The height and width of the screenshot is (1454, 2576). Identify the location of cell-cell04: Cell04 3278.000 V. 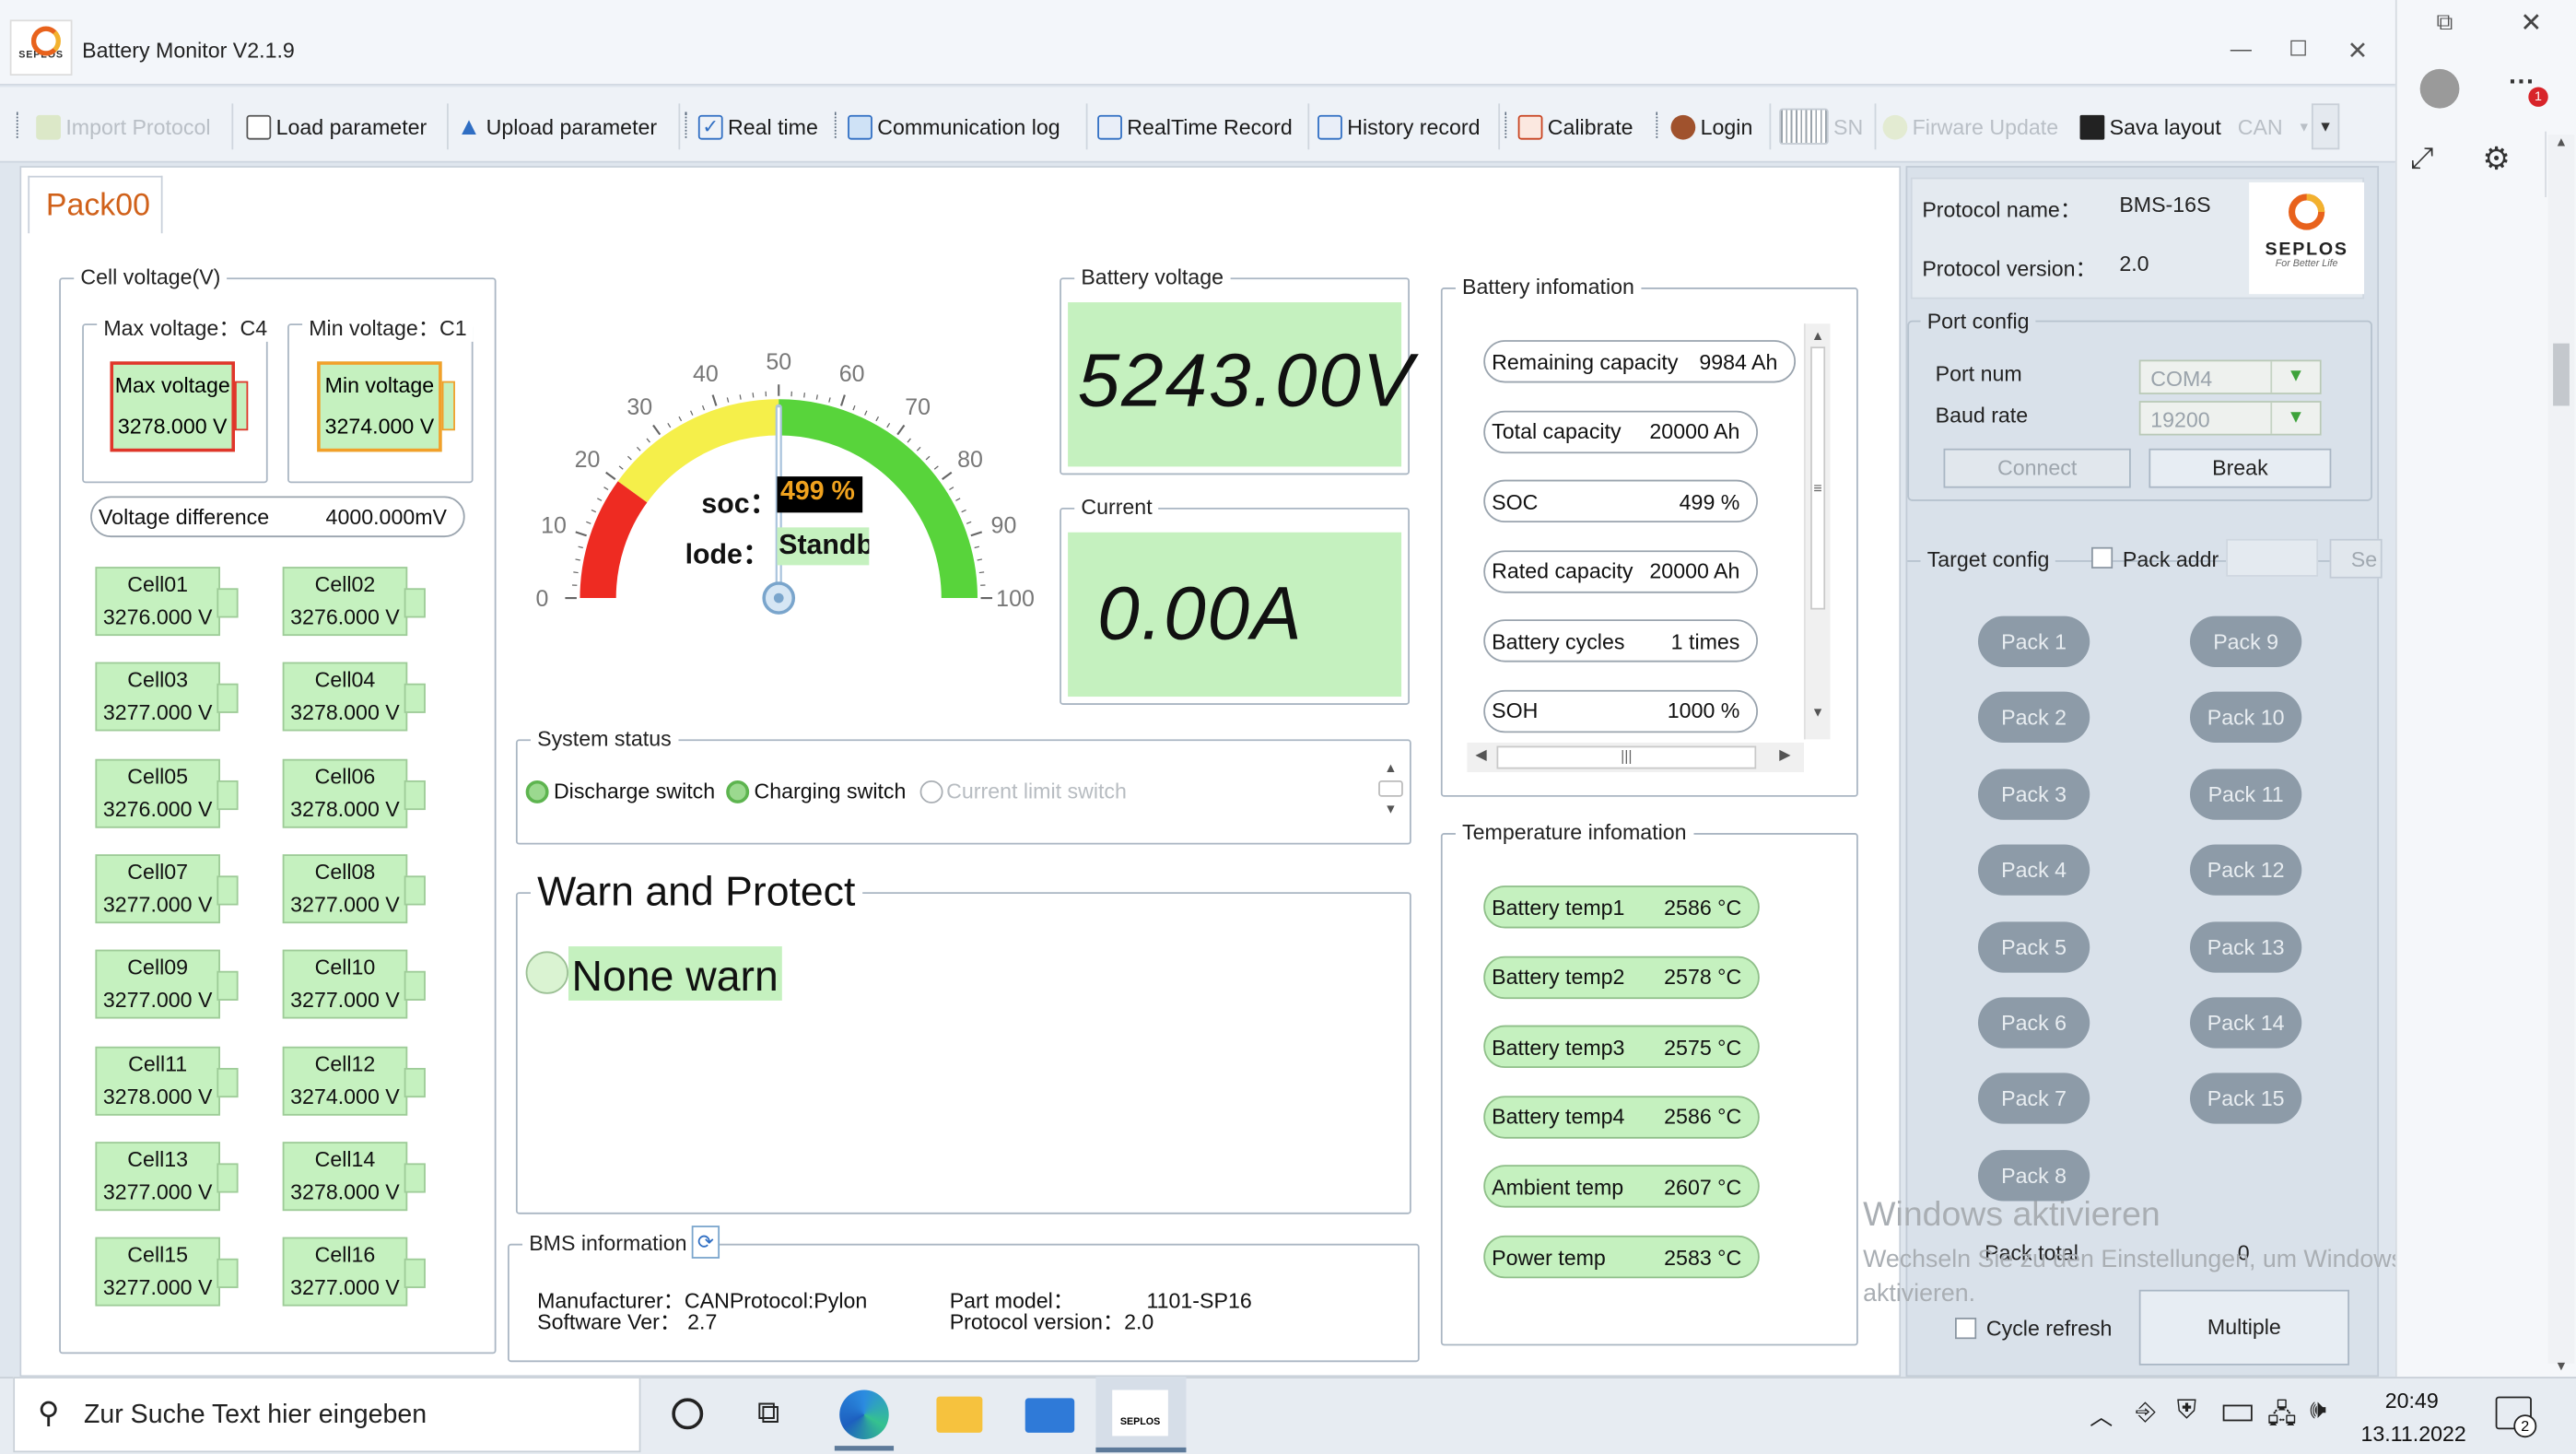
(354, 698).